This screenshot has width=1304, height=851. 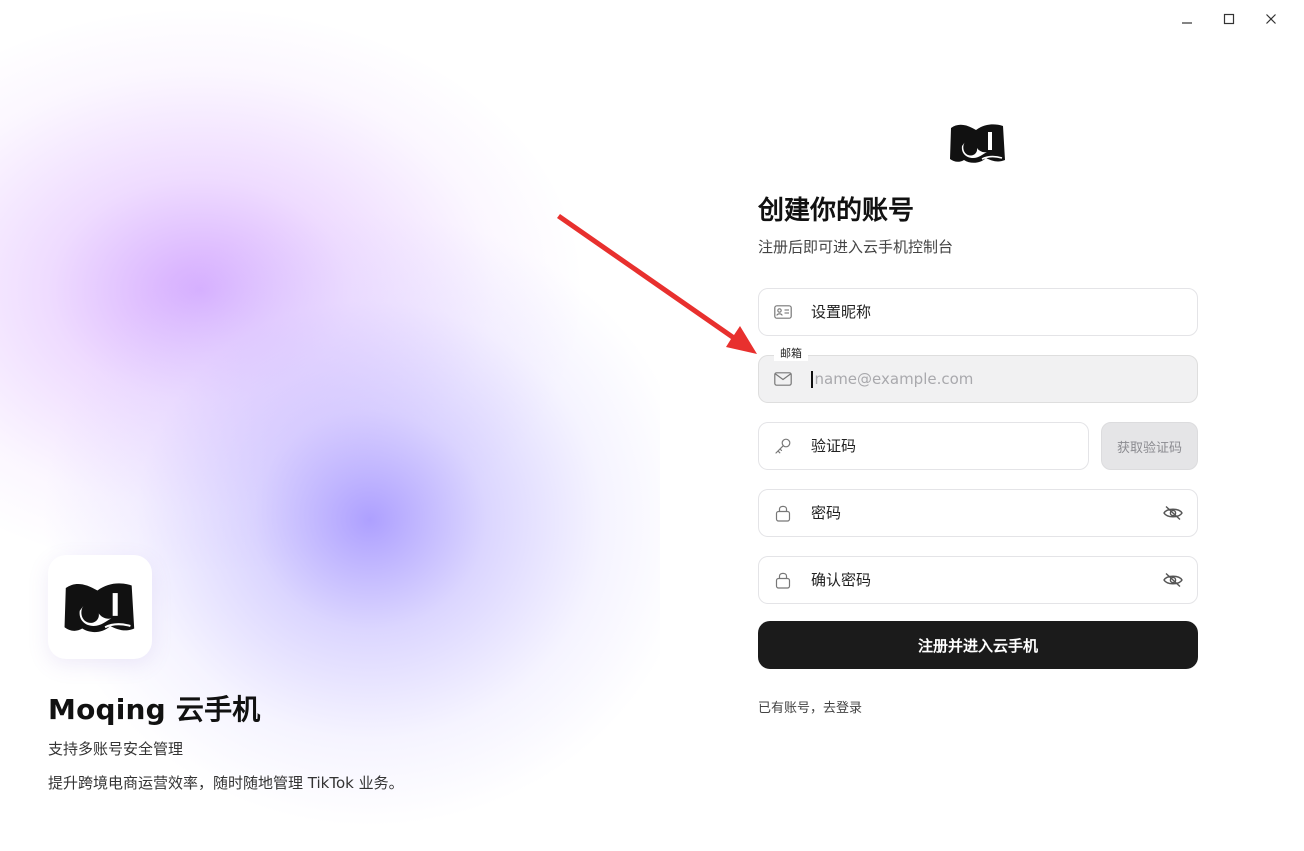 What do you see at coordinates (154, 709) in the screenshot?
I see `brand-title: Moqing 云手机` at bounding box center [154, 709].